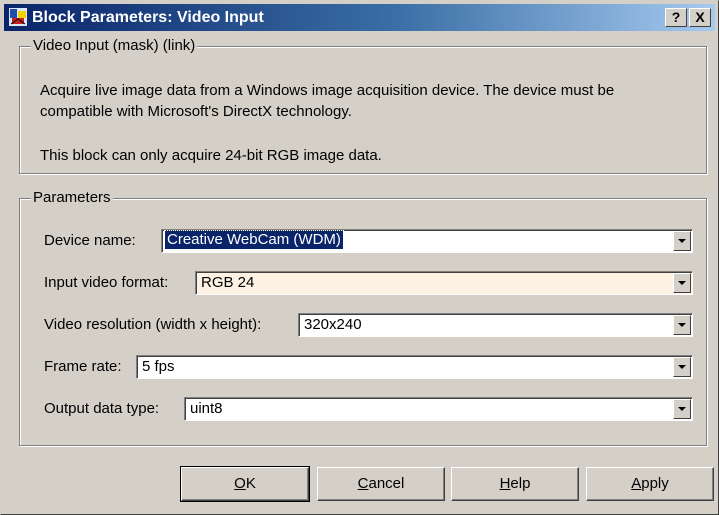  I want to click on input-video-format-label: Input video format:, so click(106, 282).